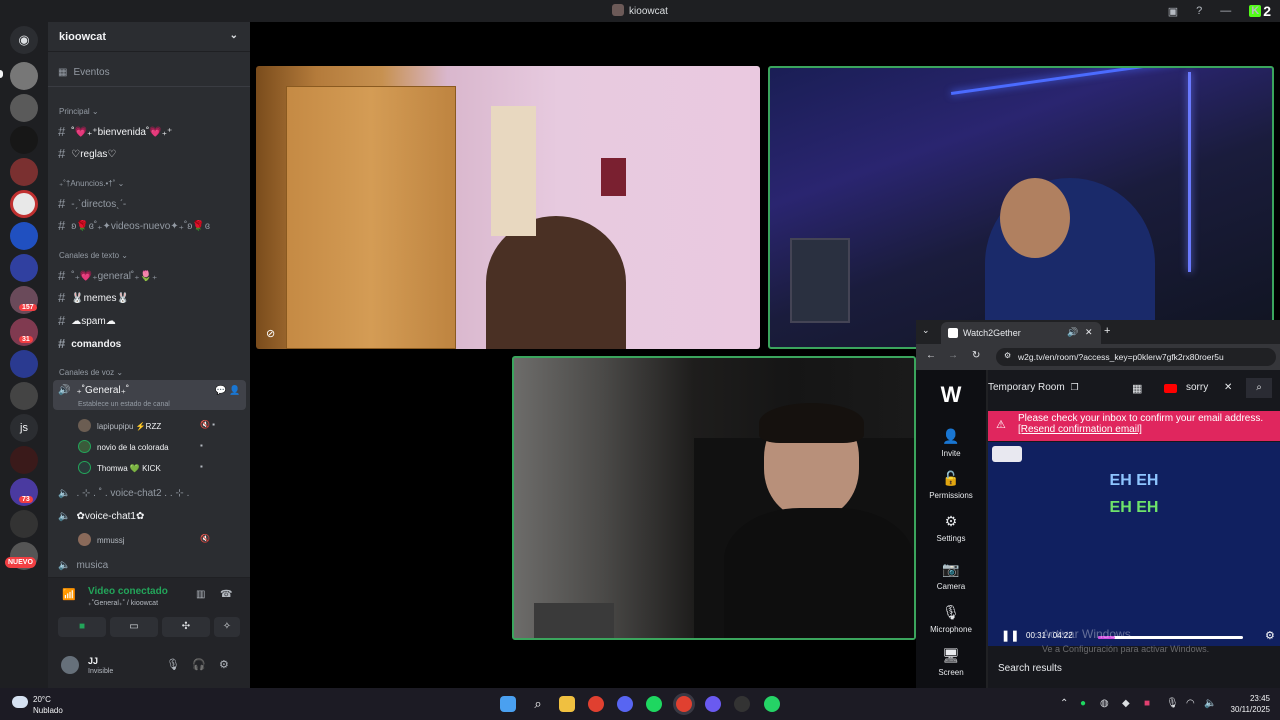 Image resolution: width=1280 pixels, height=720 pixels. I want to click on close-tab-icon: ✕, so click(1089, 332).